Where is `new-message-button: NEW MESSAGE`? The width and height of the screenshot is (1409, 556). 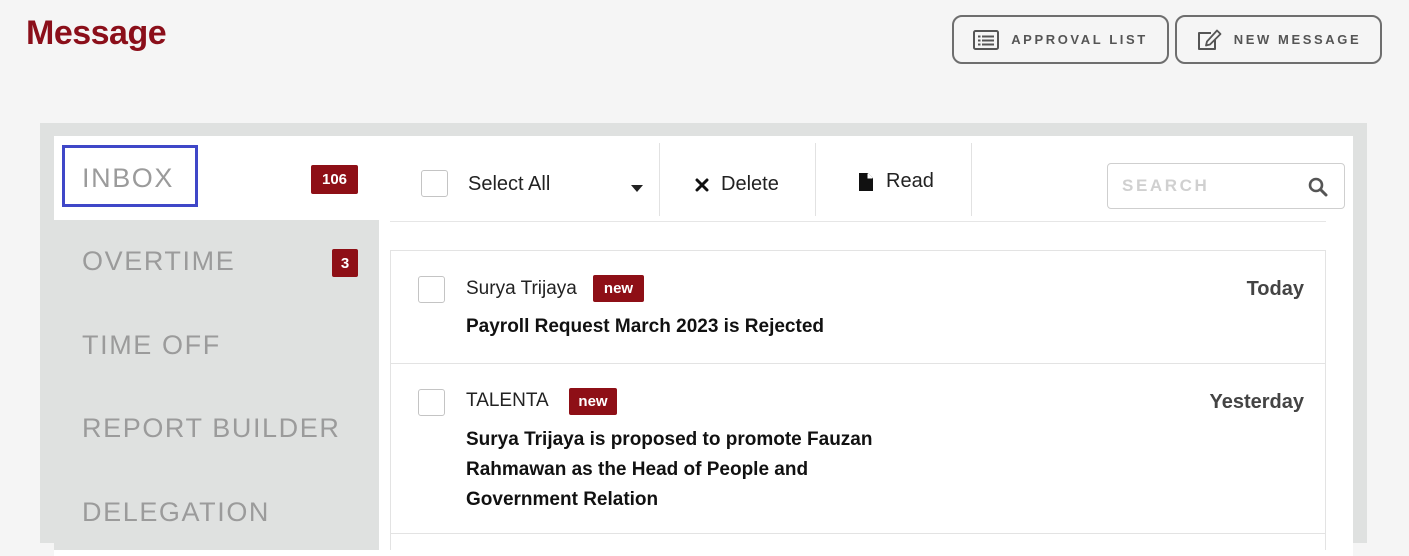 new-message-button: NEW MESSAGE is located at coordinates (1278, 39).